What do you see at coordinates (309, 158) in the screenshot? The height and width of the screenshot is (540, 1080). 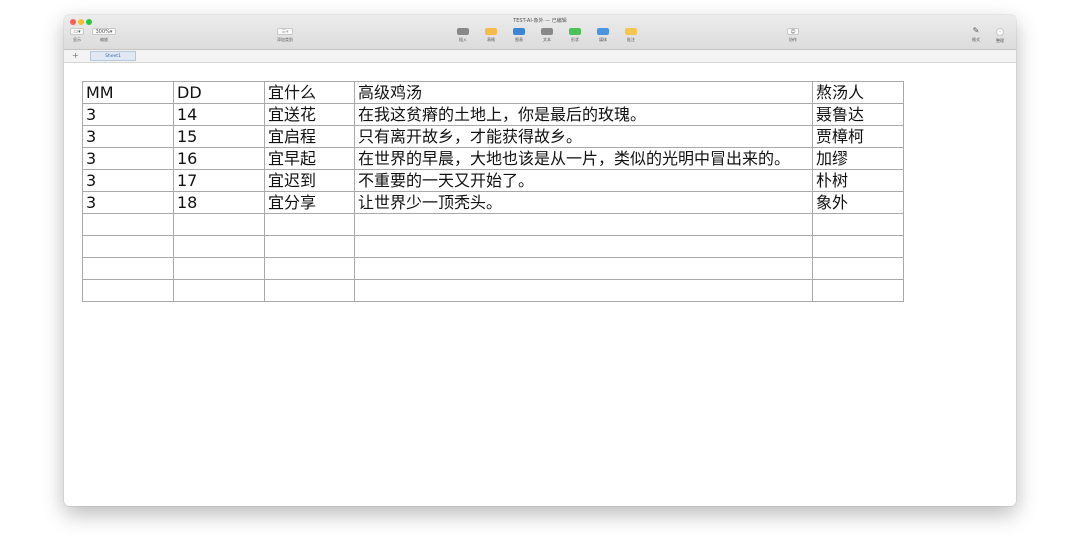 I see `table-cell: 宜早起` at bounding box center [309, 158].